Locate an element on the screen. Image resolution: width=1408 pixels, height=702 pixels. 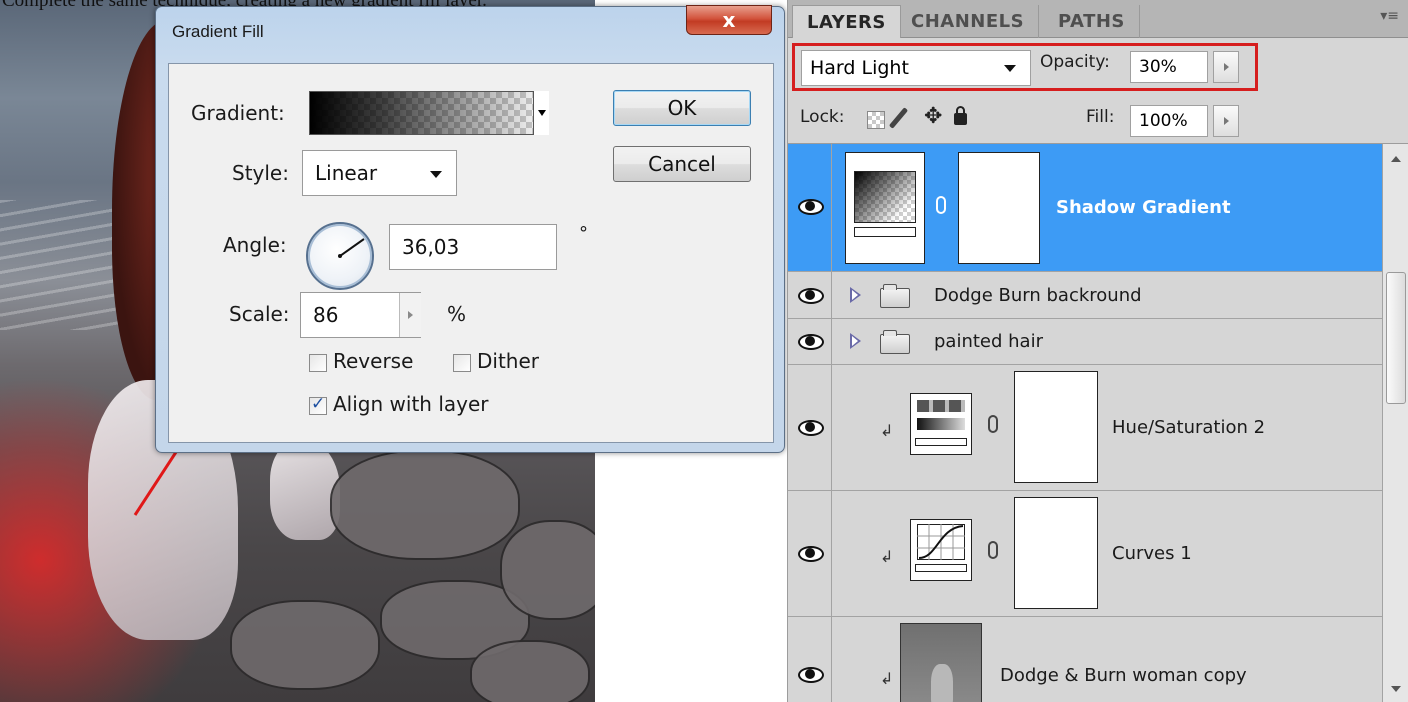
layer-name: Curves 1 is located at coordinates (1152, 553).